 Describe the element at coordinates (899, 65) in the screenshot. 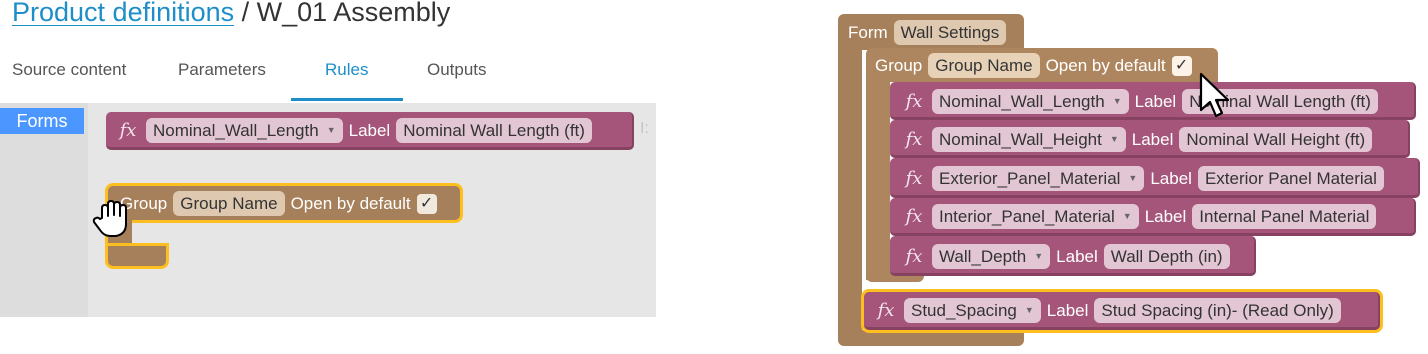

I see `group-keyword: Group` at that location.